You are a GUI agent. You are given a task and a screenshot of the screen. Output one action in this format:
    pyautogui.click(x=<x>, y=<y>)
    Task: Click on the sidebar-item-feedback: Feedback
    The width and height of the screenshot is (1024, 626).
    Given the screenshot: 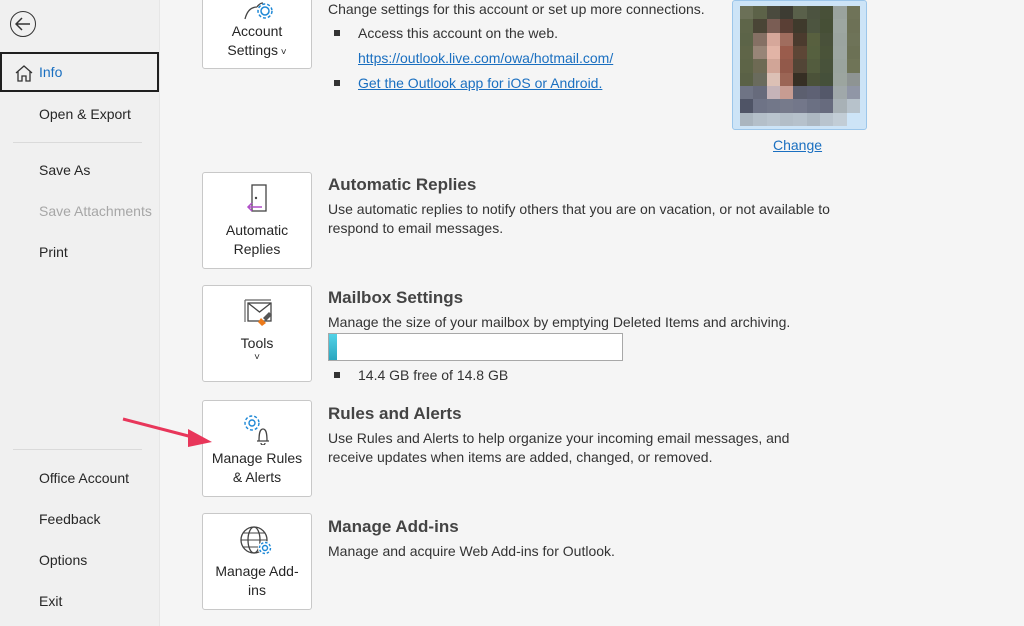 What is the action you would take?
    pyautogui.click(x=80, y=519)
    